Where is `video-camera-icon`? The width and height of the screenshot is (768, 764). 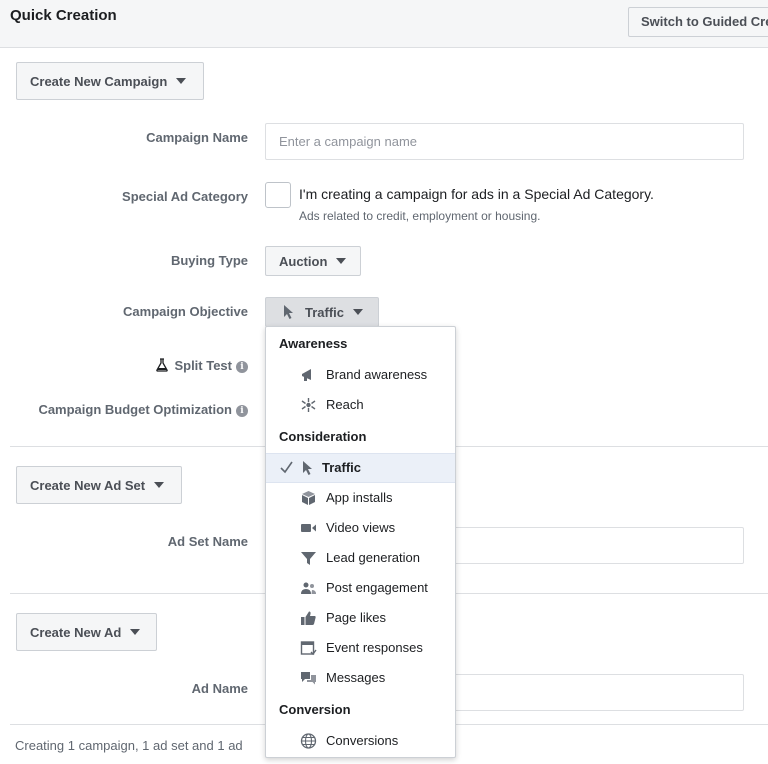
video-camera-icon is located at coordinates (308, 528).